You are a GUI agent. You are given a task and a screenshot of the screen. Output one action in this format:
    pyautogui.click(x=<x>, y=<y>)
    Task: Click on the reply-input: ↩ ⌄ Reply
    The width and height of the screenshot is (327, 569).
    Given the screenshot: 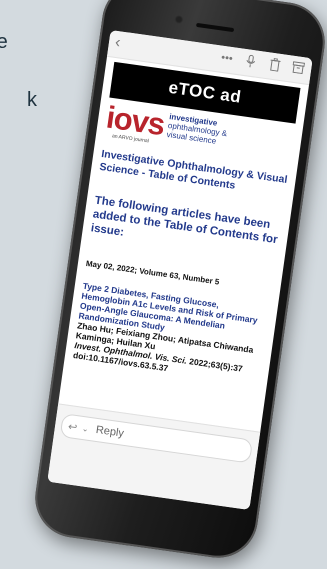 What is the action you would take?
    pyautogui.click(x=156, y=438)
    